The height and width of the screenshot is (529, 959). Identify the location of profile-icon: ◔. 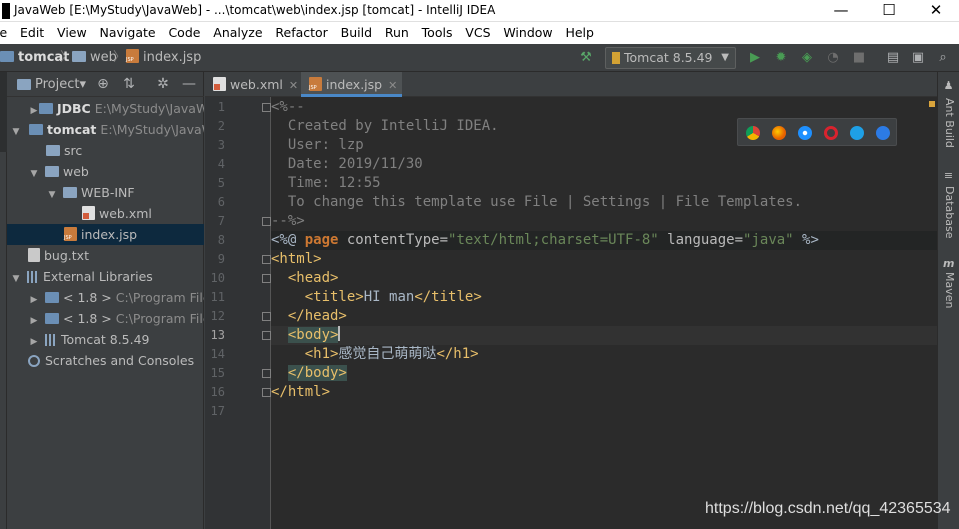
(833, 58).